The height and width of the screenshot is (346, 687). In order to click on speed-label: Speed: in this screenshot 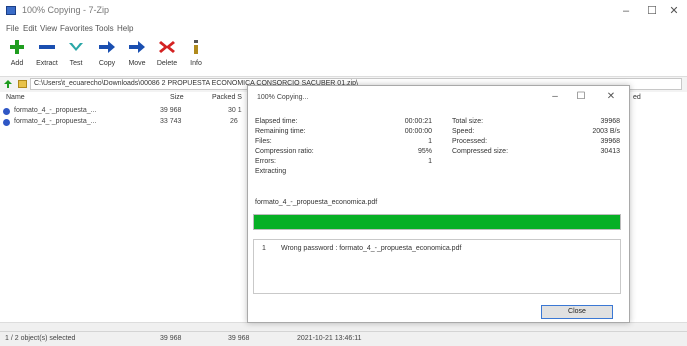, I will do `click(463, 131)`.